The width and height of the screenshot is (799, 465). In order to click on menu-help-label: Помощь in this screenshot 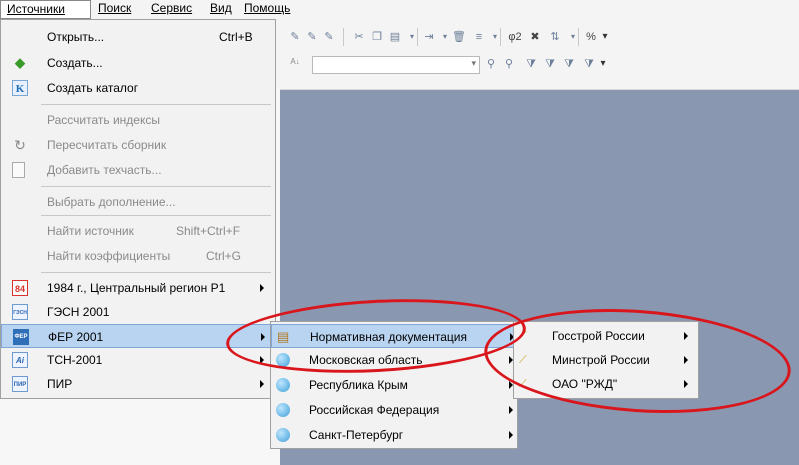, I will do `click(267, 8)`.